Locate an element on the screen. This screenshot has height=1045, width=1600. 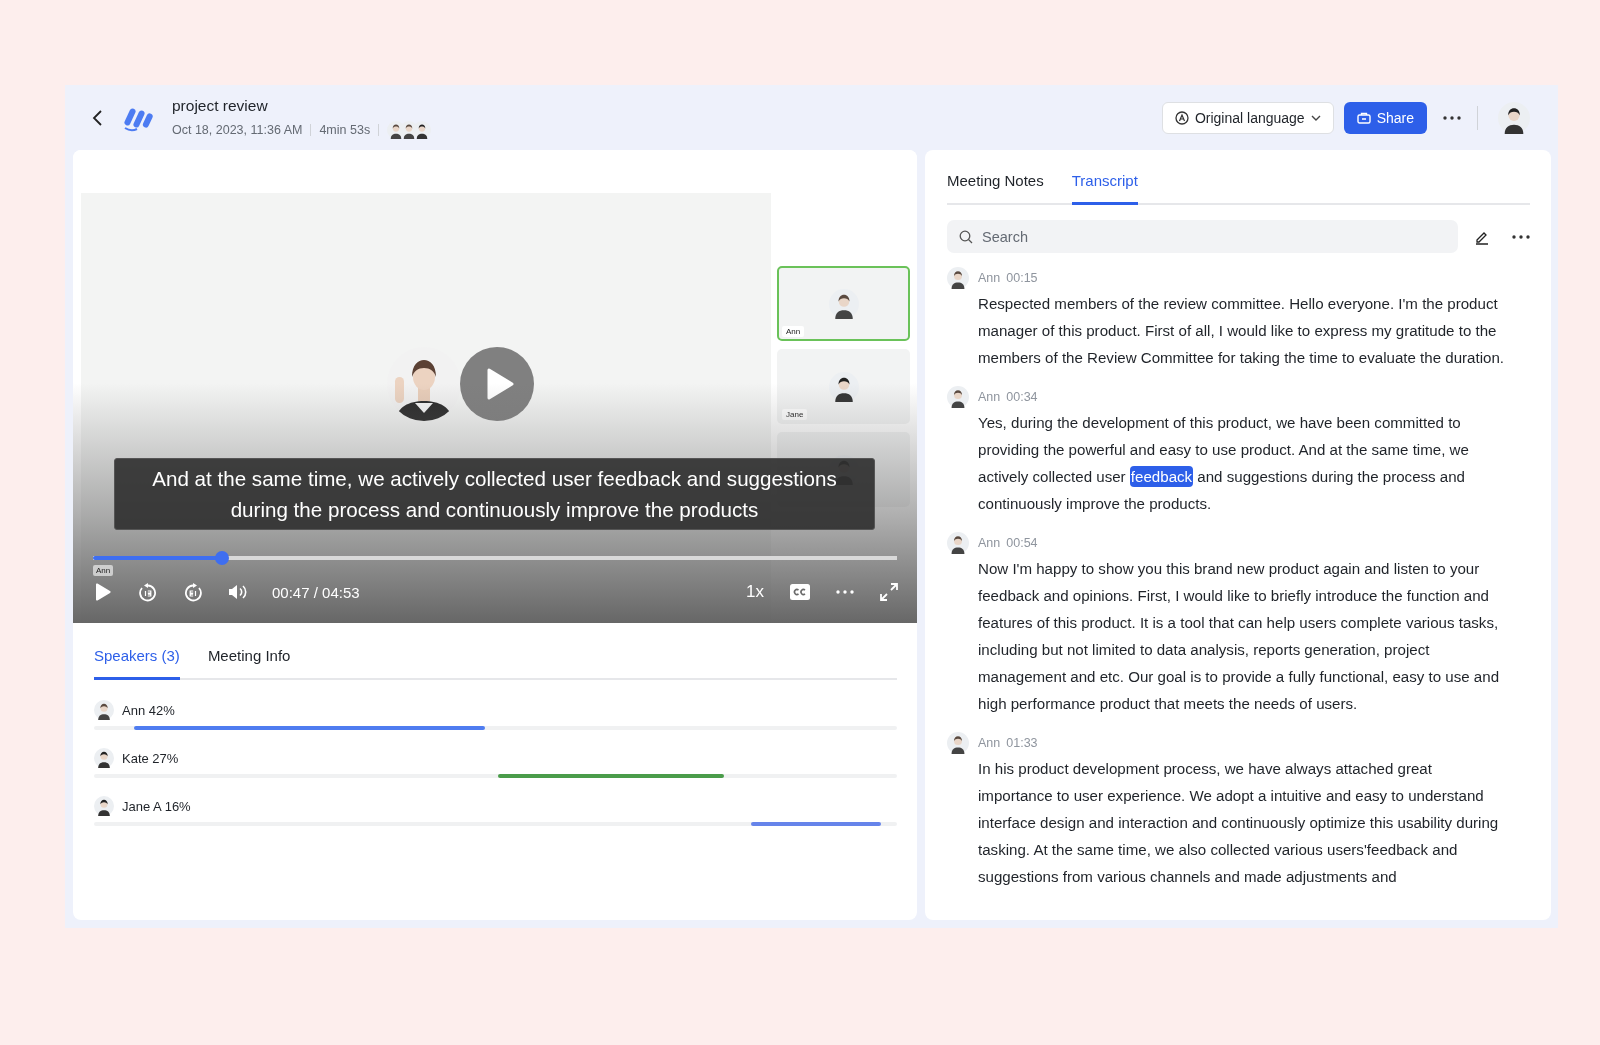
tab: Meeting Notes is located at coordinates (995, 188).